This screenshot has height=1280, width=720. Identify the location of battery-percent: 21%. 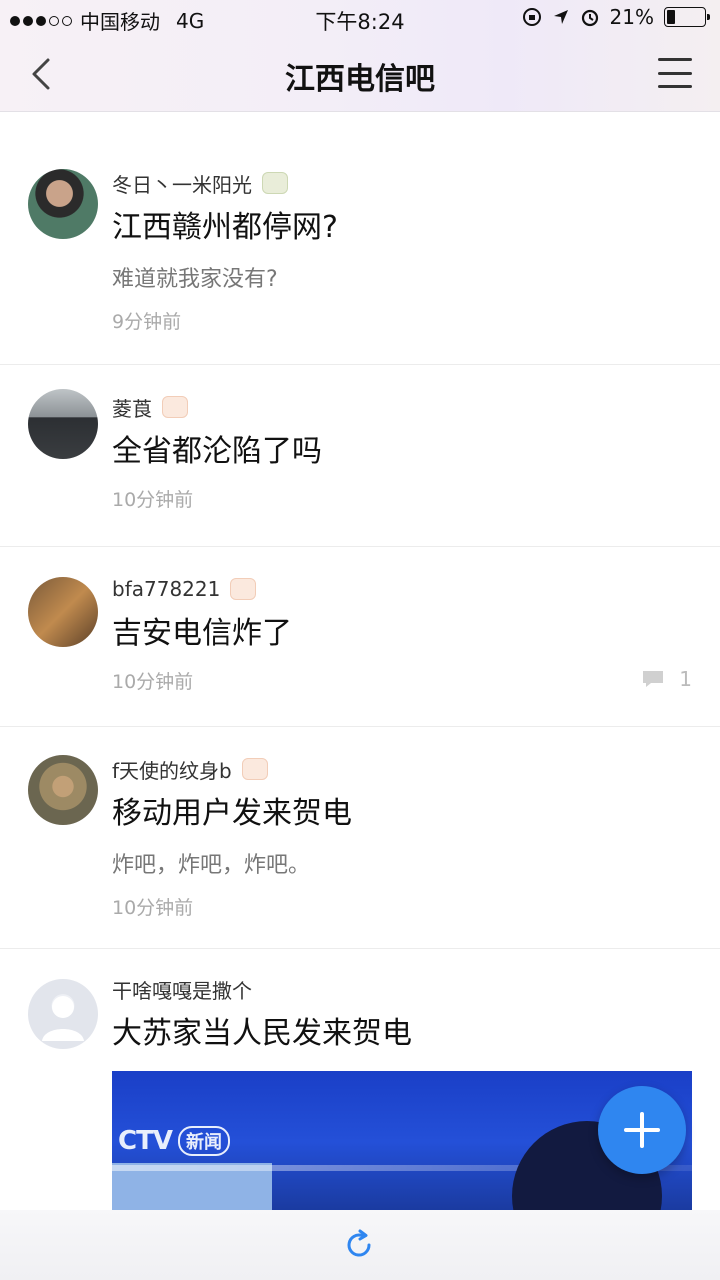
(631, 17).